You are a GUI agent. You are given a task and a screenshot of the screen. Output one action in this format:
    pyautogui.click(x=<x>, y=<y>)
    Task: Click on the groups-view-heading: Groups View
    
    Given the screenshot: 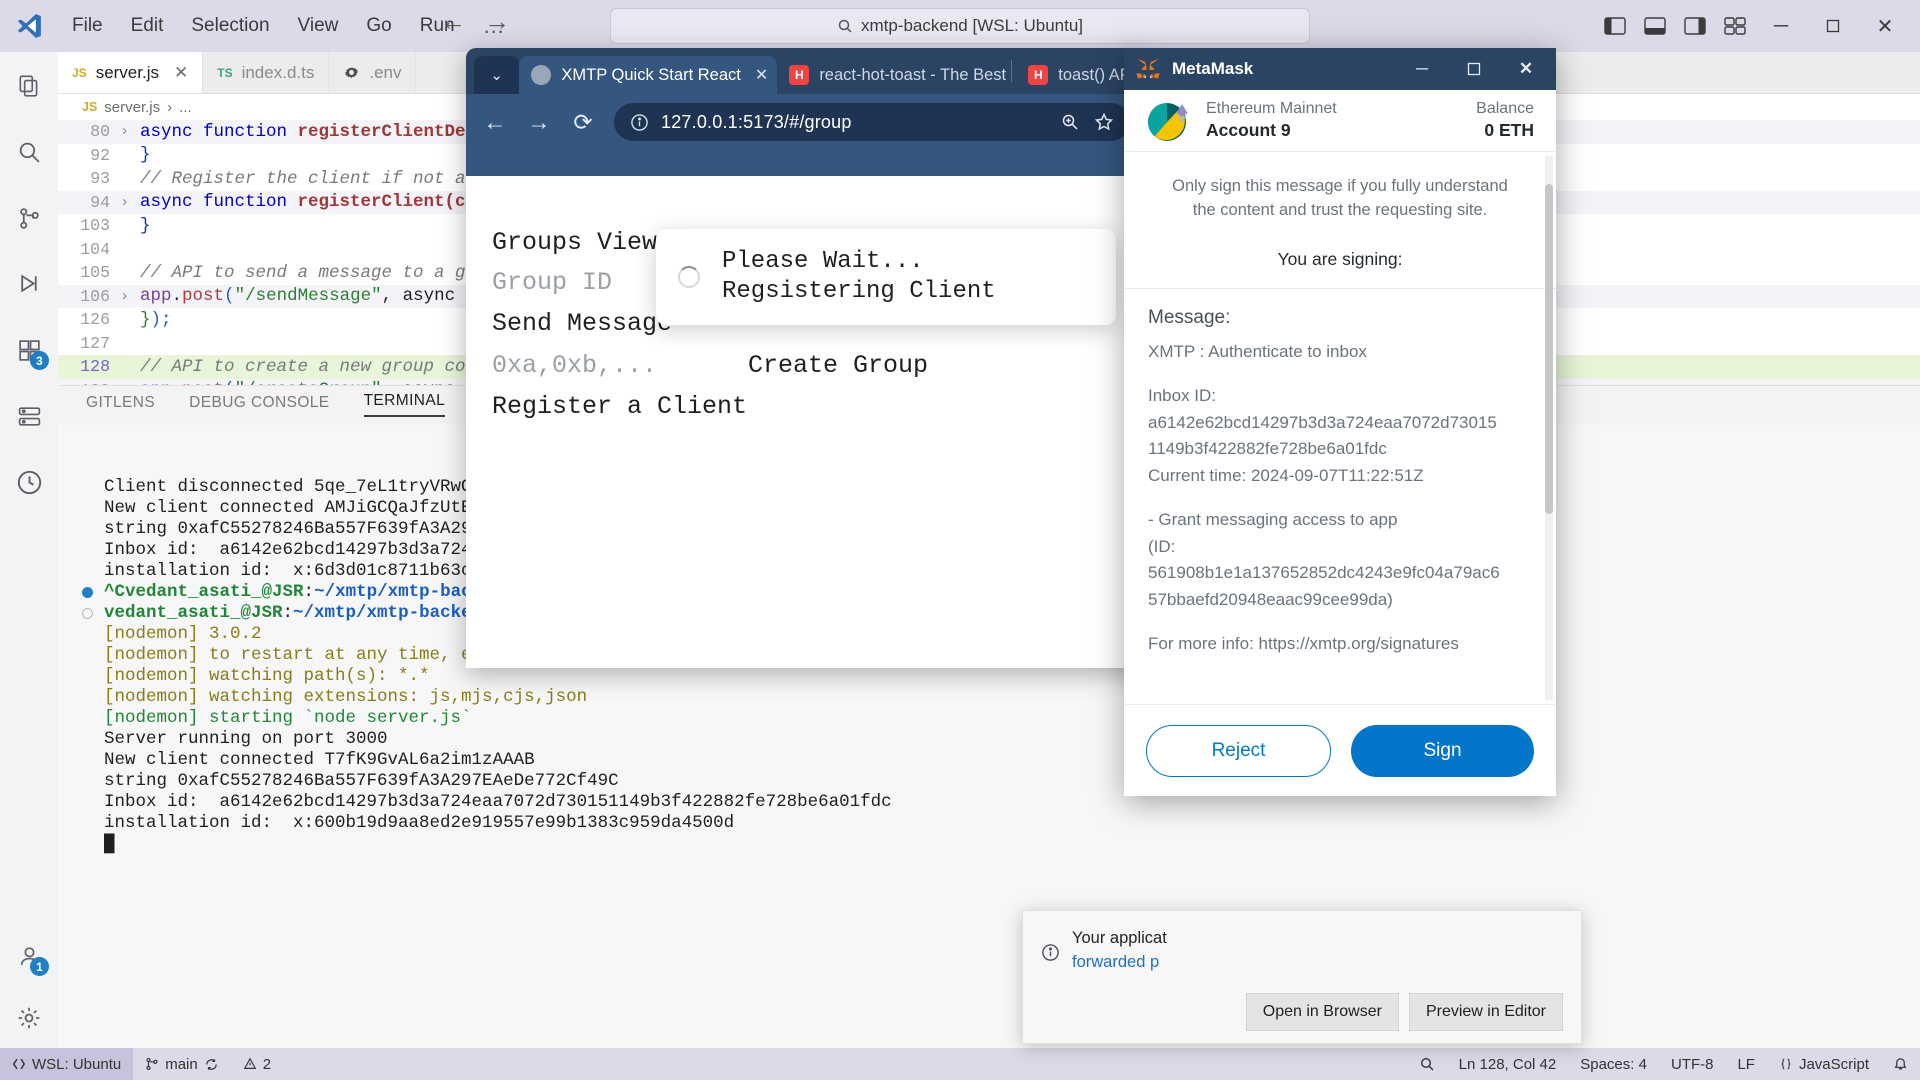 What is the action you would take?
    pyautogui.click(x=575, y=242)
    